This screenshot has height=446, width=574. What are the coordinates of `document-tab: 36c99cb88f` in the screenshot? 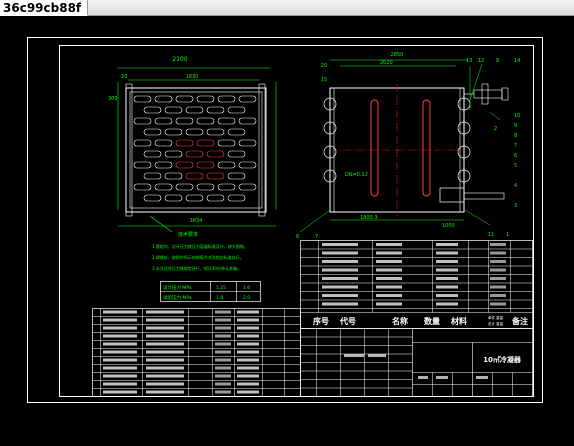 It's located at (44, 8).